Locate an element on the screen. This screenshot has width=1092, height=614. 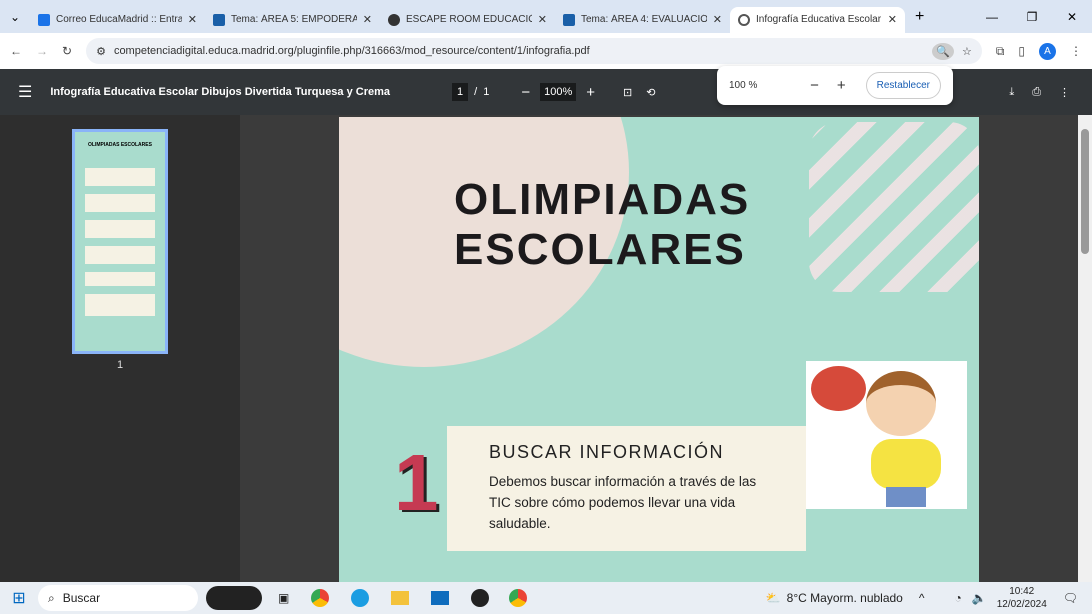
tab-area4: Tema: ÁREA 4: EVALUACIÓN ✕ is located at coordinates (642, 20).